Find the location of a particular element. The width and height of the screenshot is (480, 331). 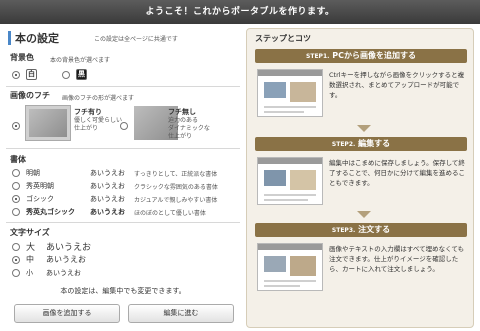

settings-note: この設定は全ページに共通です is located at coordinates (136, 39).